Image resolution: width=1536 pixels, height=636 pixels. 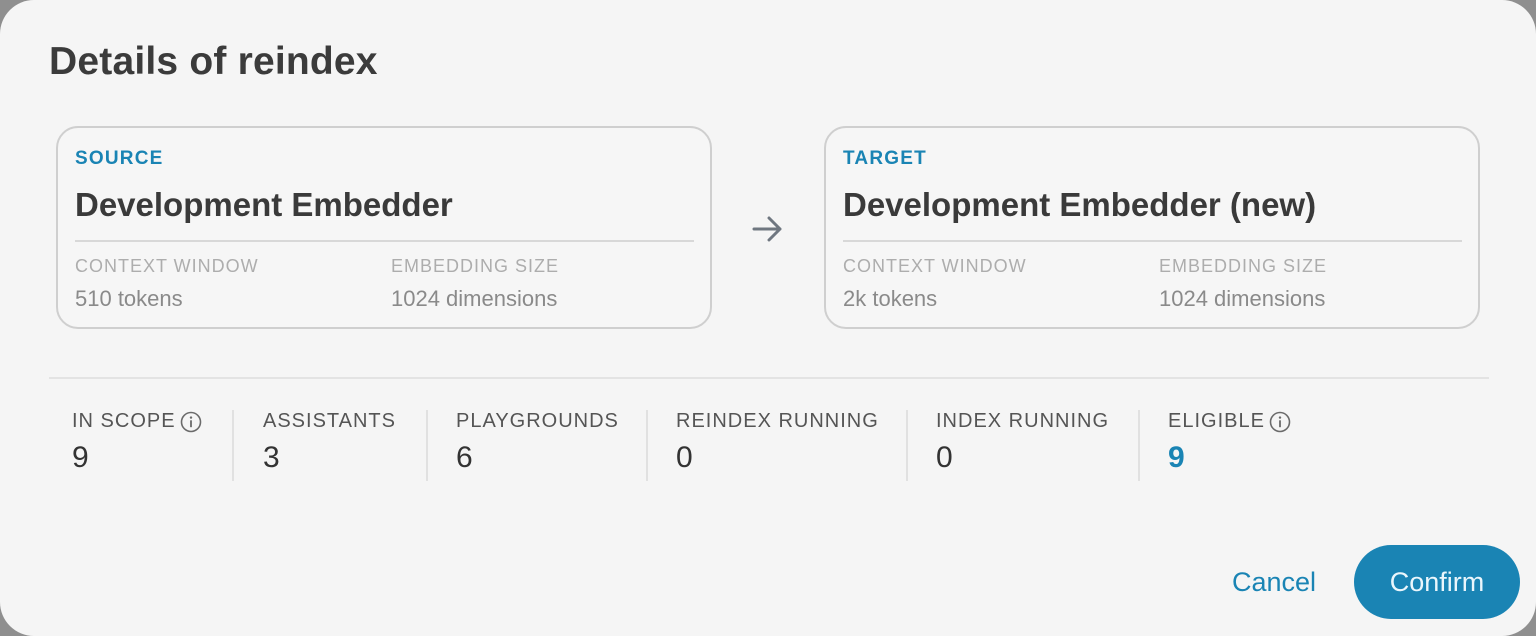 I want to click on target-eyebrow: TARGET, so click(x=885, y=158).